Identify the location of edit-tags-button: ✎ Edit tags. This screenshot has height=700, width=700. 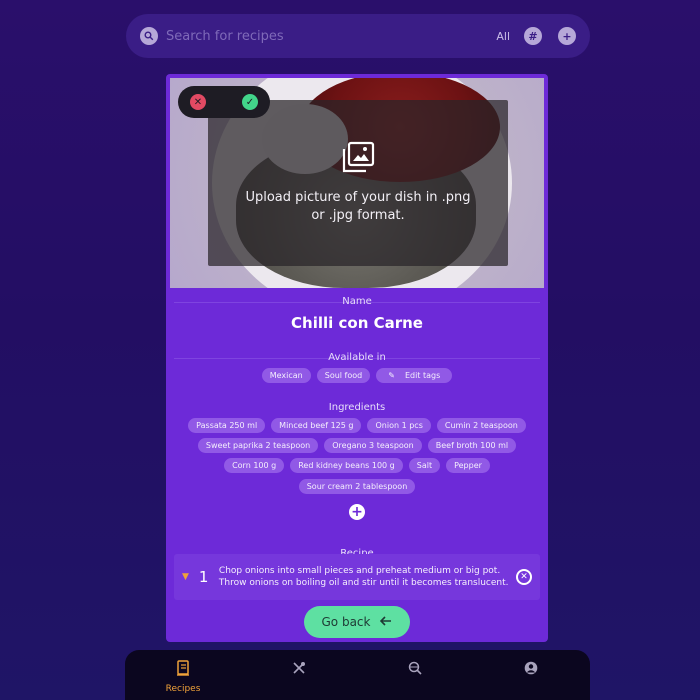
(414, 375).